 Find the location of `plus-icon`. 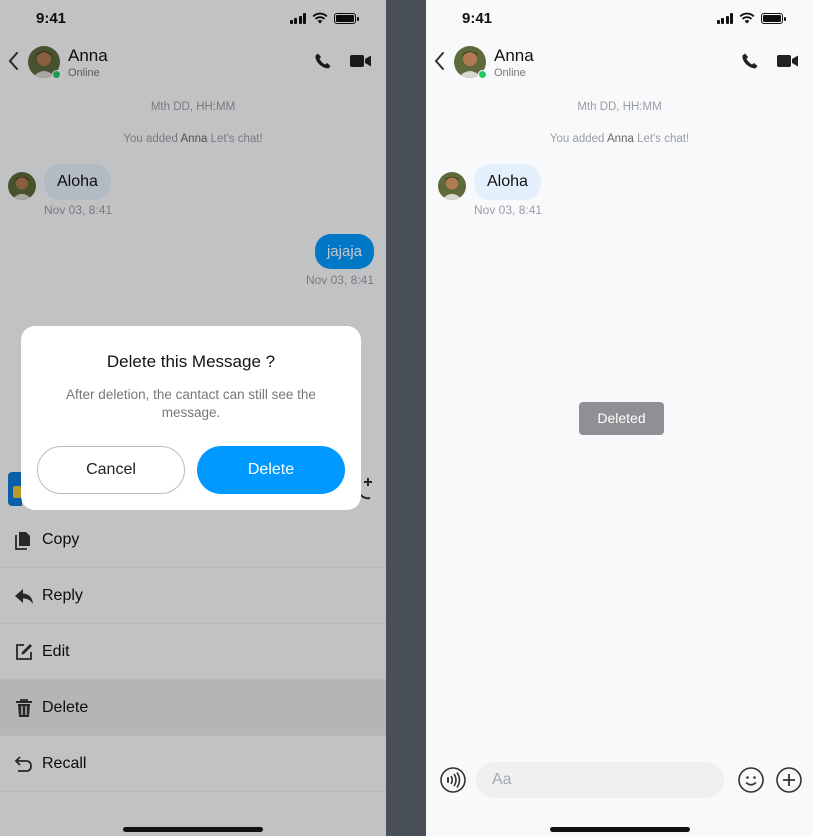

plus-icon is located at coordinates (789, 780).